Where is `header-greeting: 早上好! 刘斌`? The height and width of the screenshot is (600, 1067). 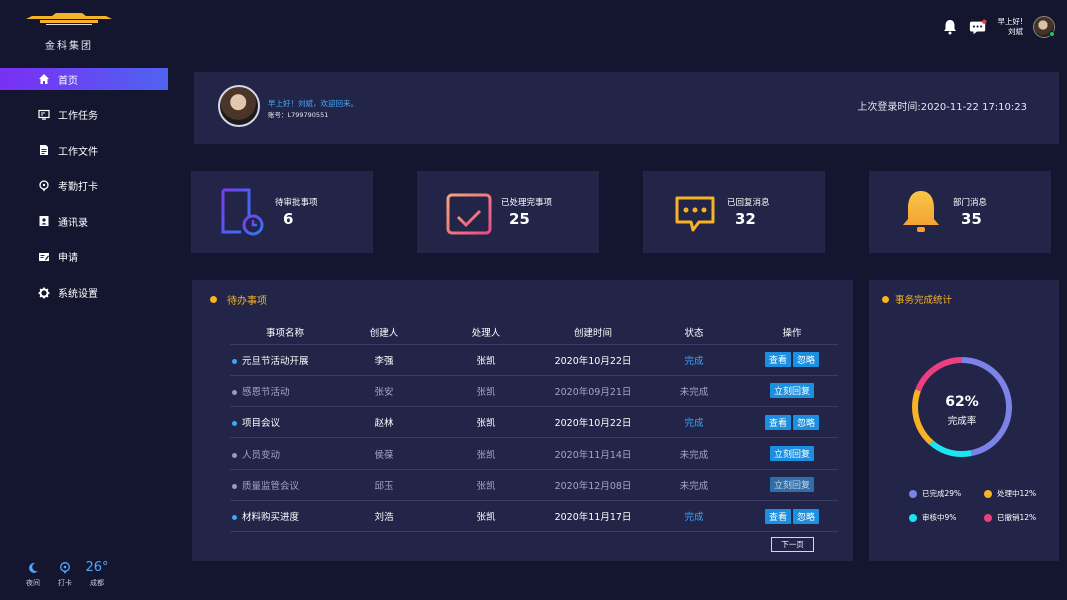 header-greeting: 早上好! 刘斌 is located at coordinates (1010, 27).